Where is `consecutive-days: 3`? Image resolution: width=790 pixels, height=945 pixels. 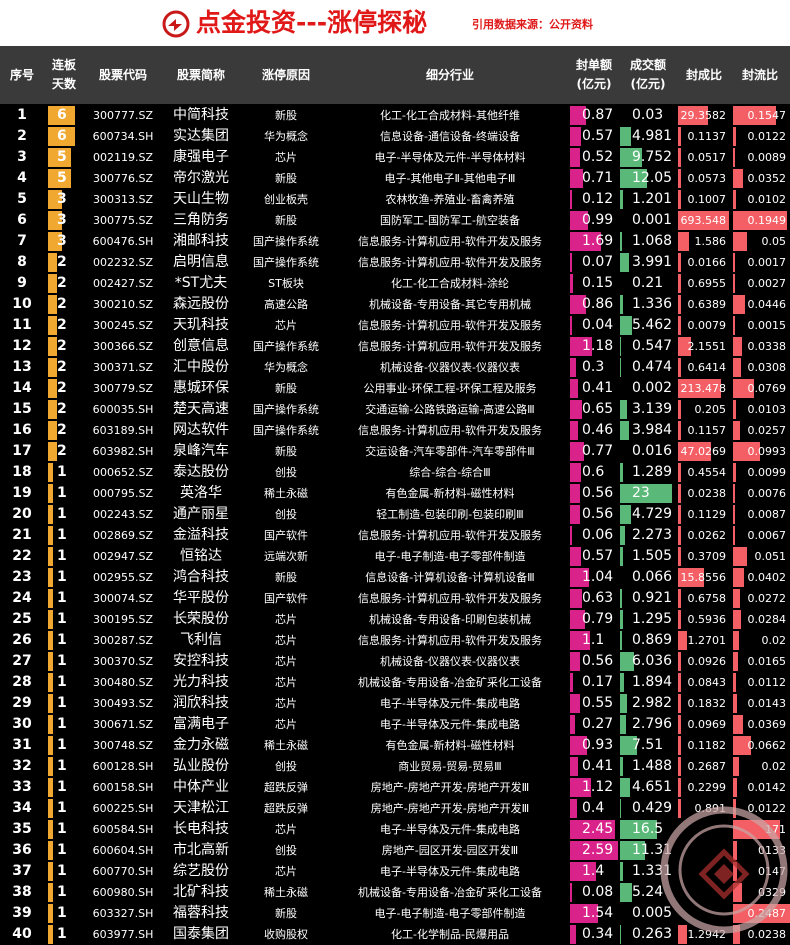 consecutive-days: 3 is located at coordinates (62, 199).